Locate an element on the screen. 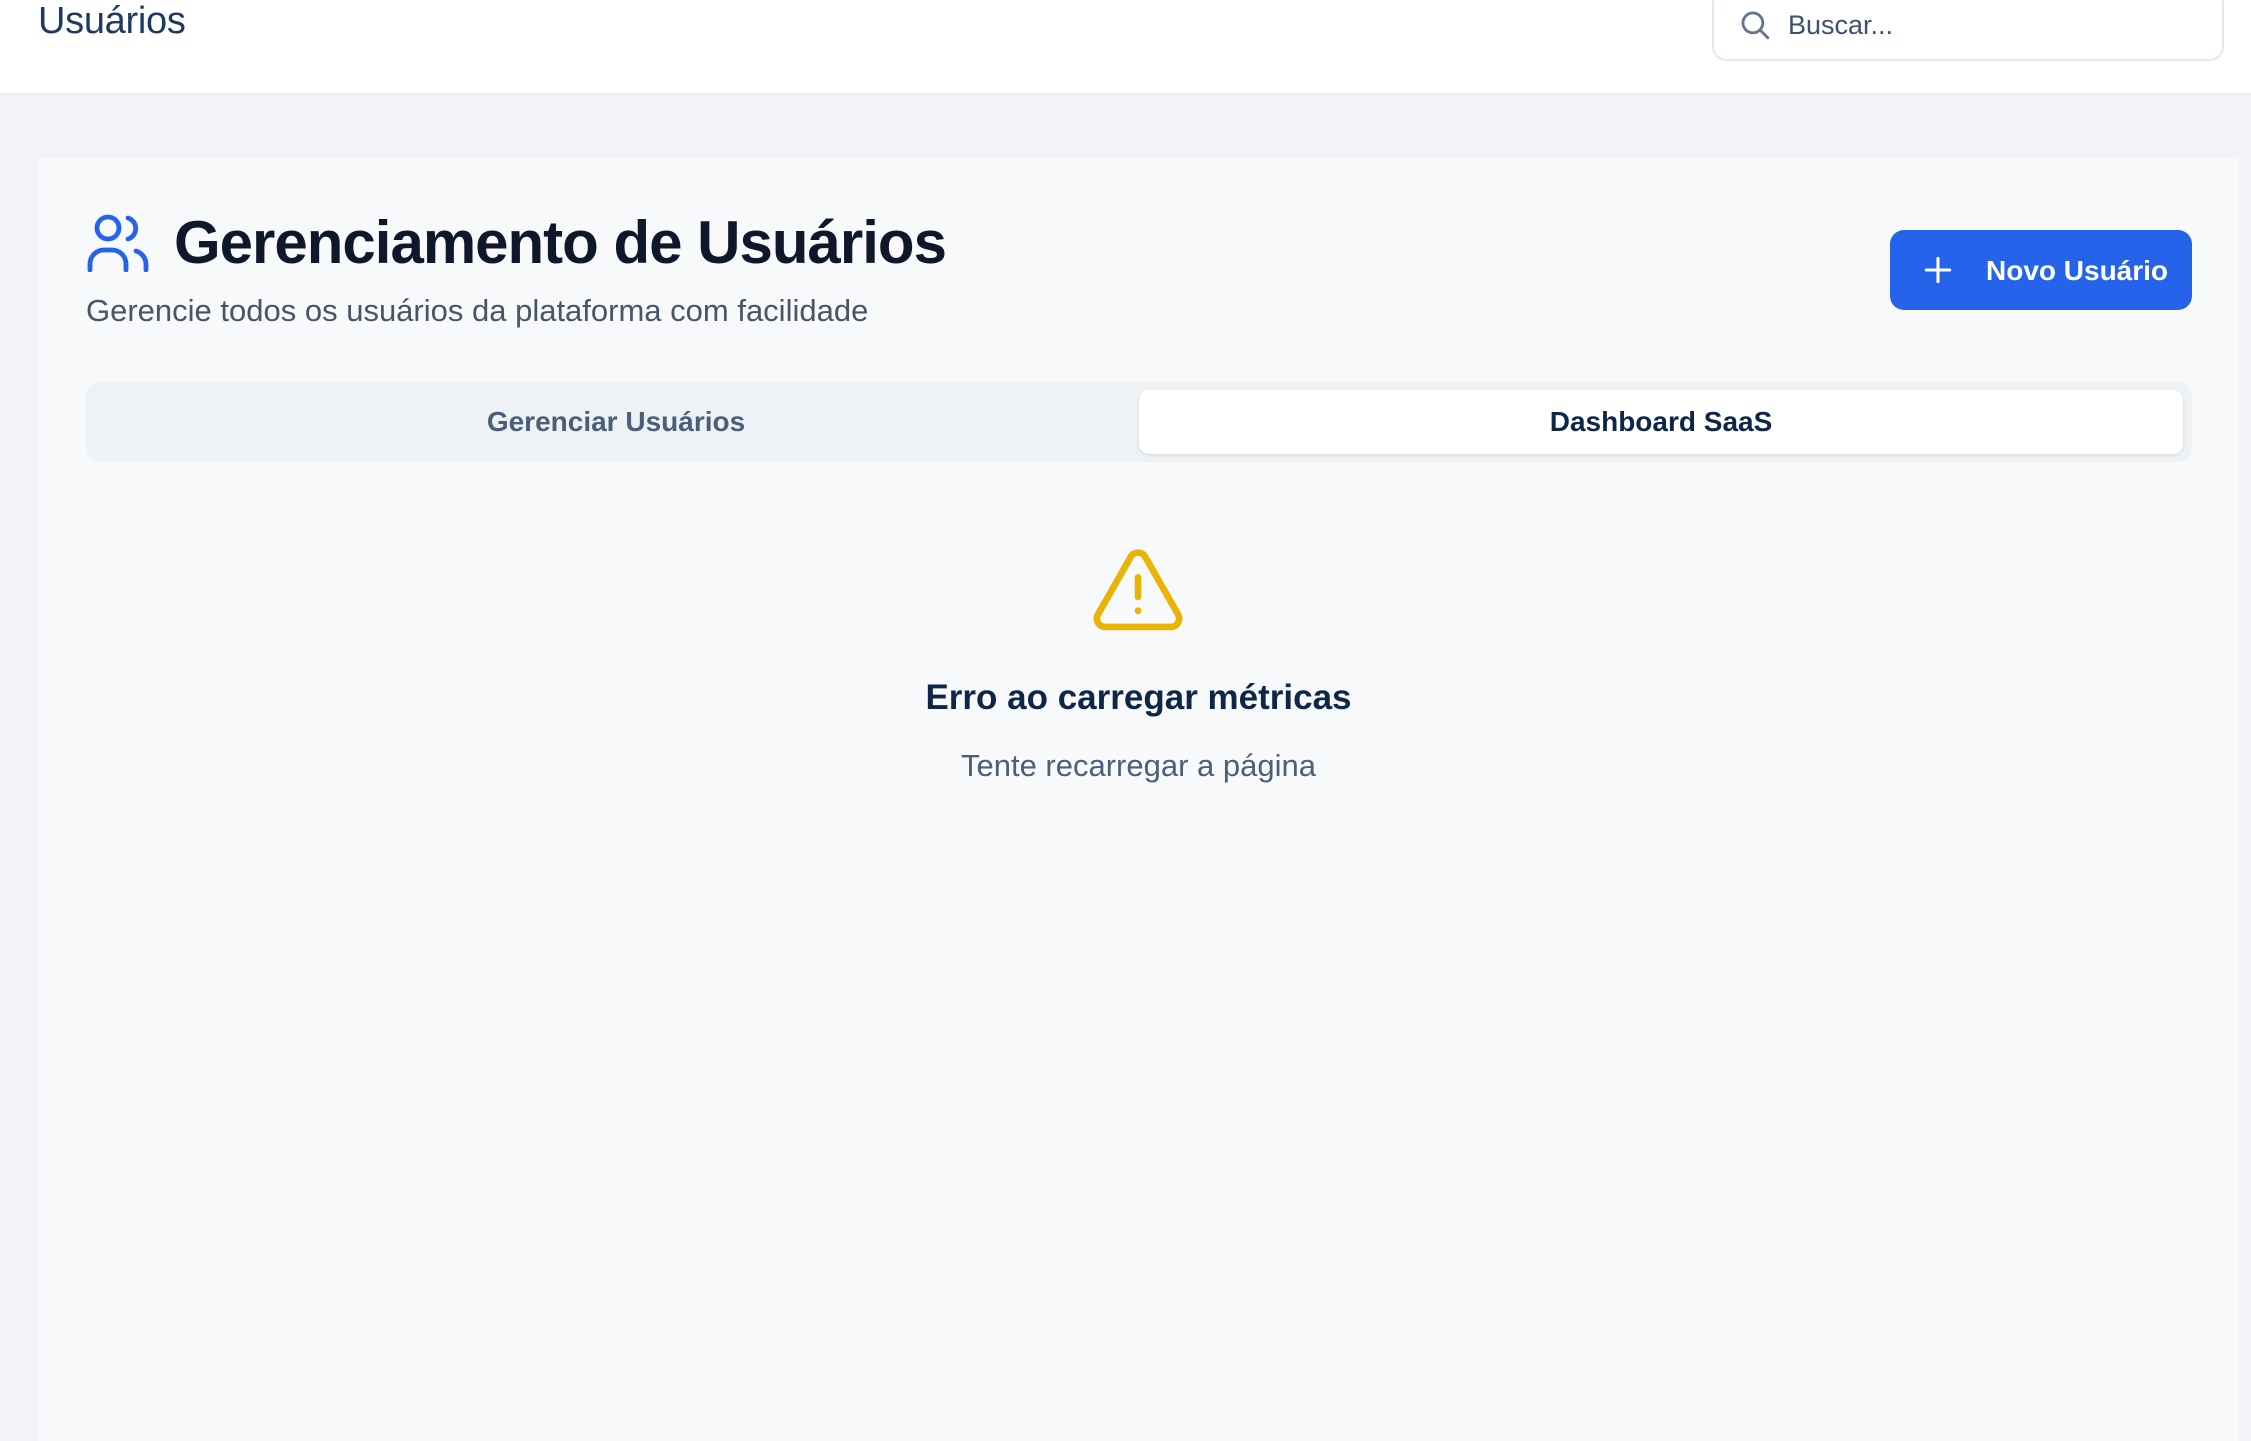  plus-icon is located at coordinates (1938, 270).